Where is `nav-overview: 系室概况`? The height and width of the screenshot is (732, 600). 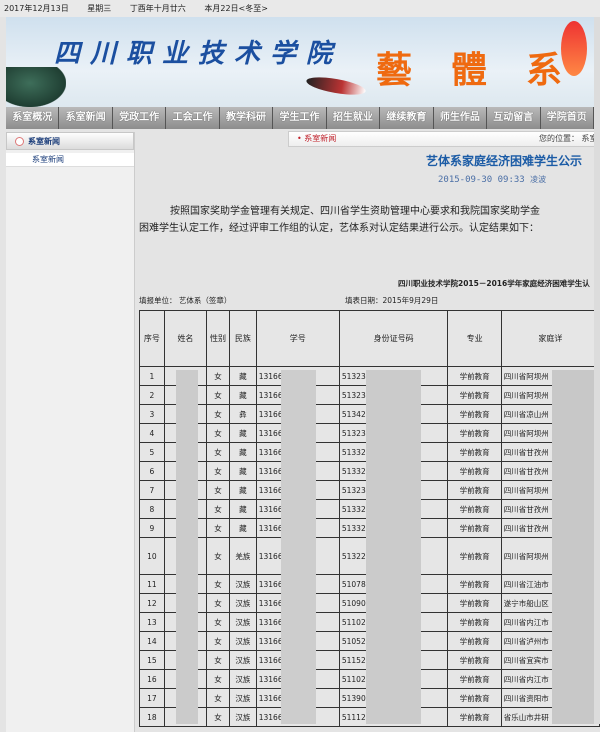 nav-overview: 系室概况 is located at coordinates (33, 118).